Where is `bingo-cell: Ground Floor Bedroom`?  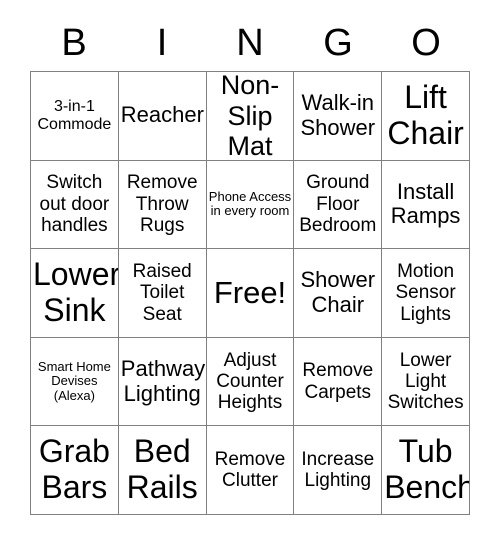 bingo-cell: Ground Floor Bedroom is located at coordinates (338, 205).